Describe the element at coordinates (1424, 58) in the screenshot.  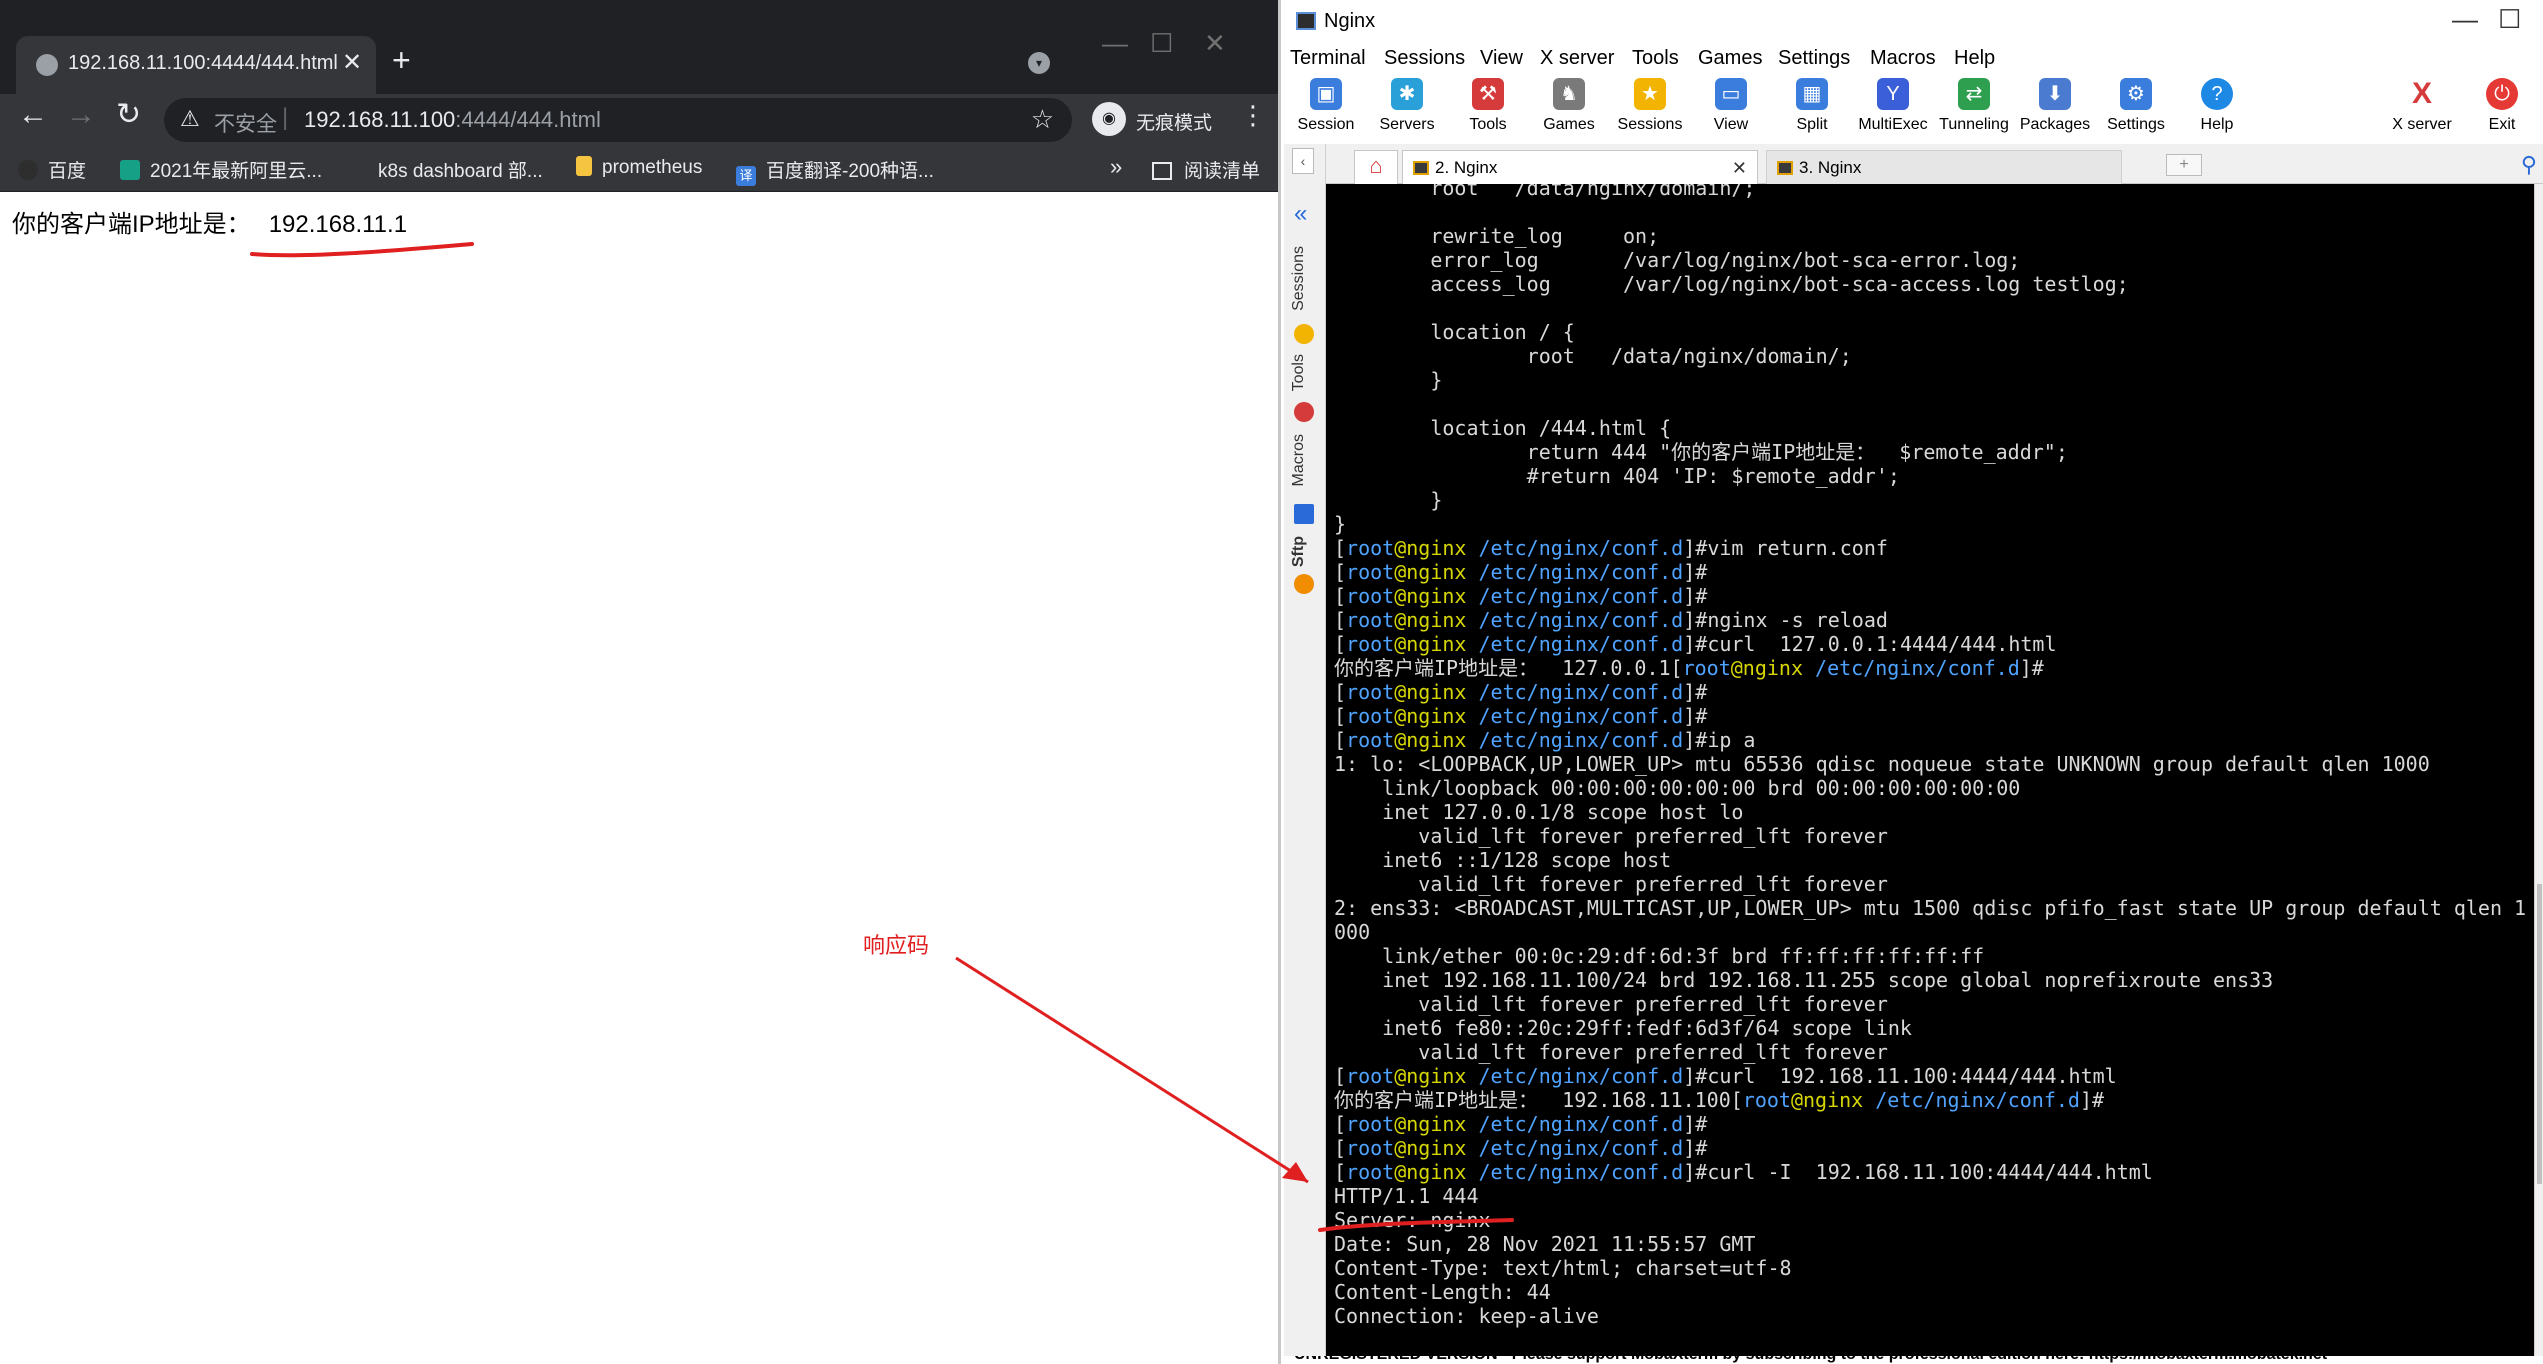
I see `menu-sessions: Sessions` at that location.